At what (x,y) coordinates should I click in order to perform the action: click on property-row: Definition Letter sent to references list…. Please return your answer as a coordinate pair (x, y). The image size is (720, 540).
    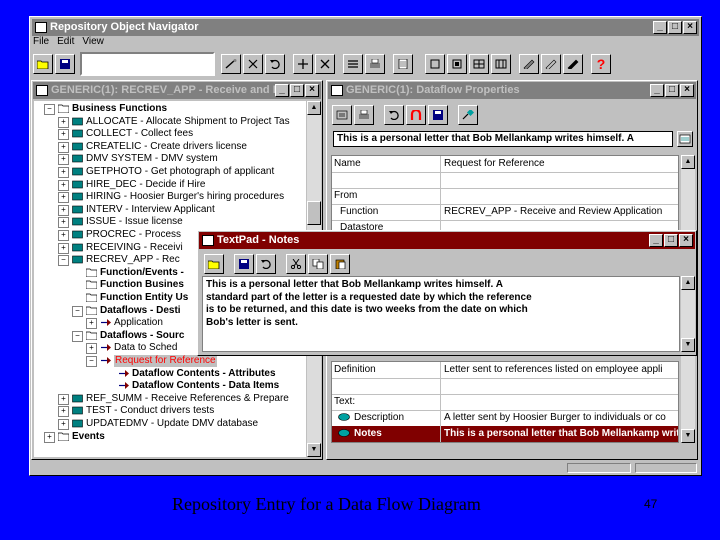
    Looking at the image, I should click on (505, 370).